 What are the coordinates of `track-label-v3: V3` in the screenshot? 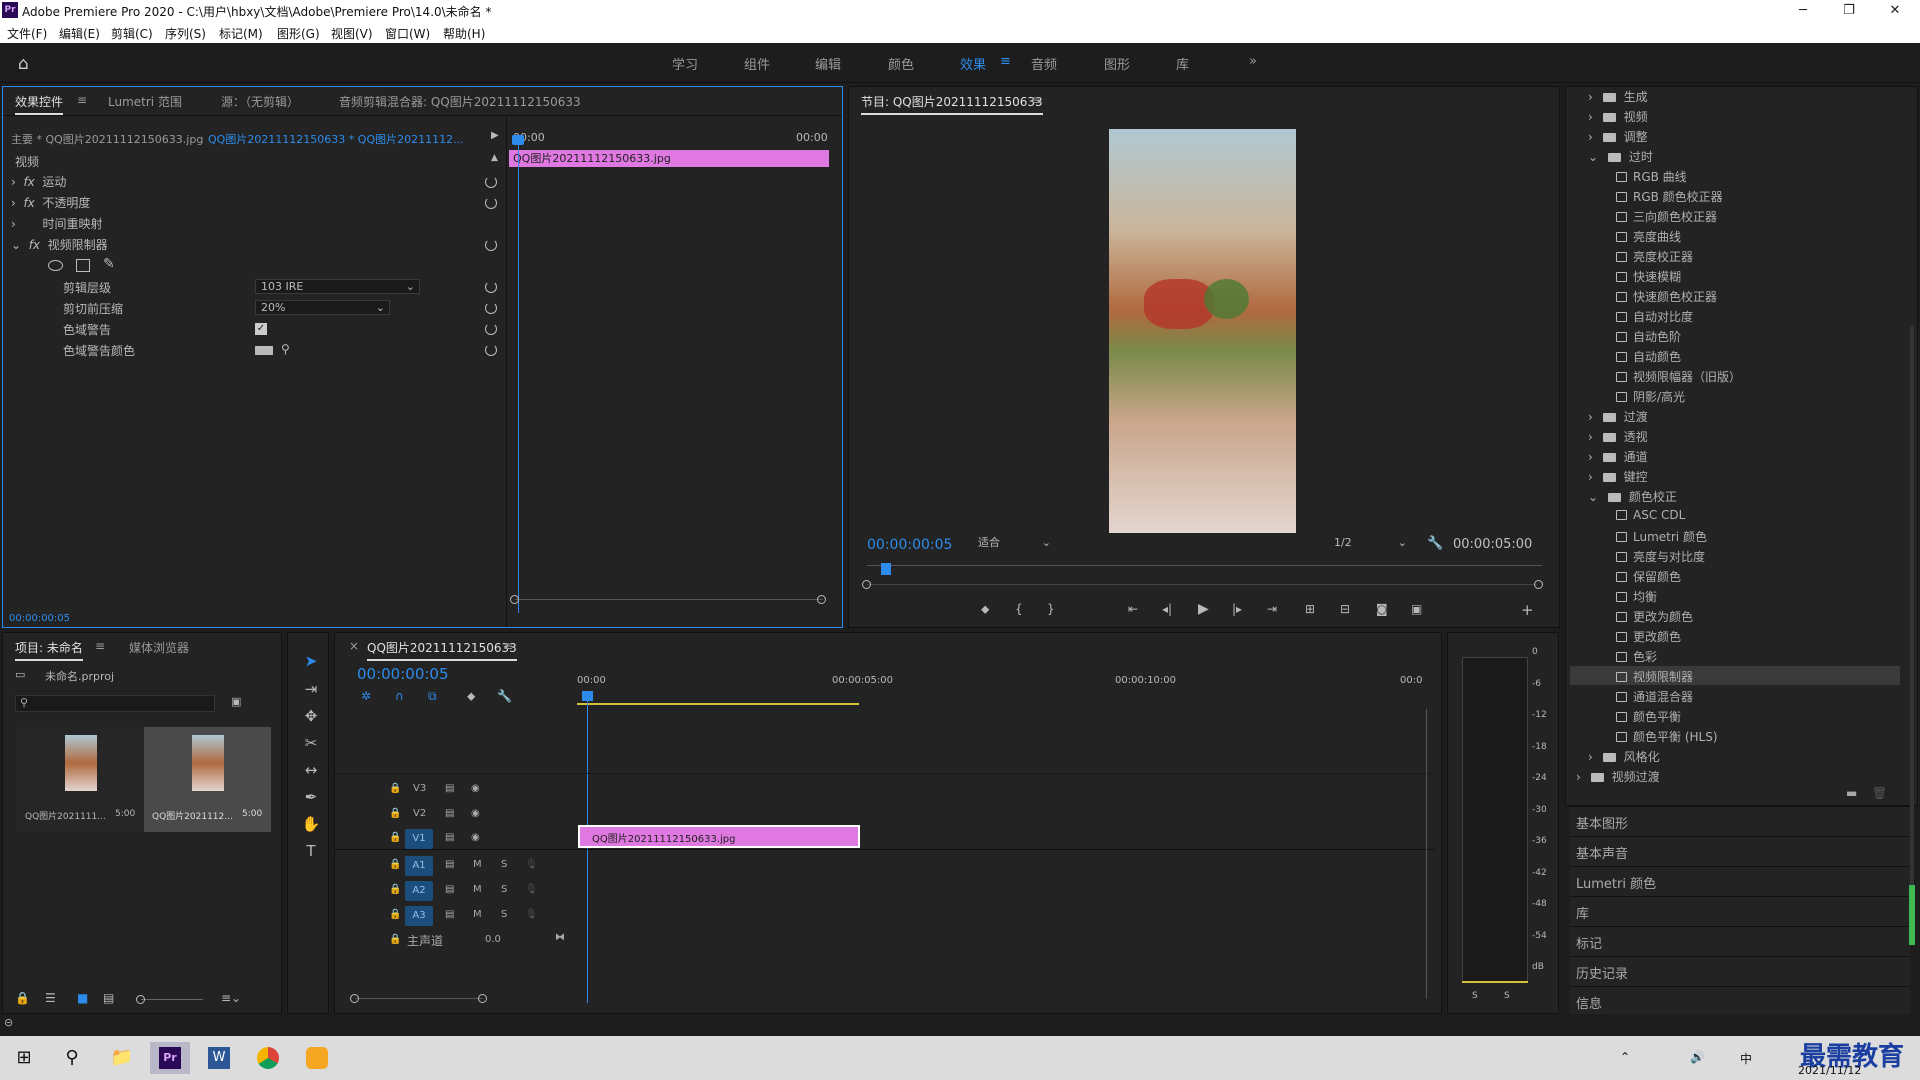 It's located at (419, 788).